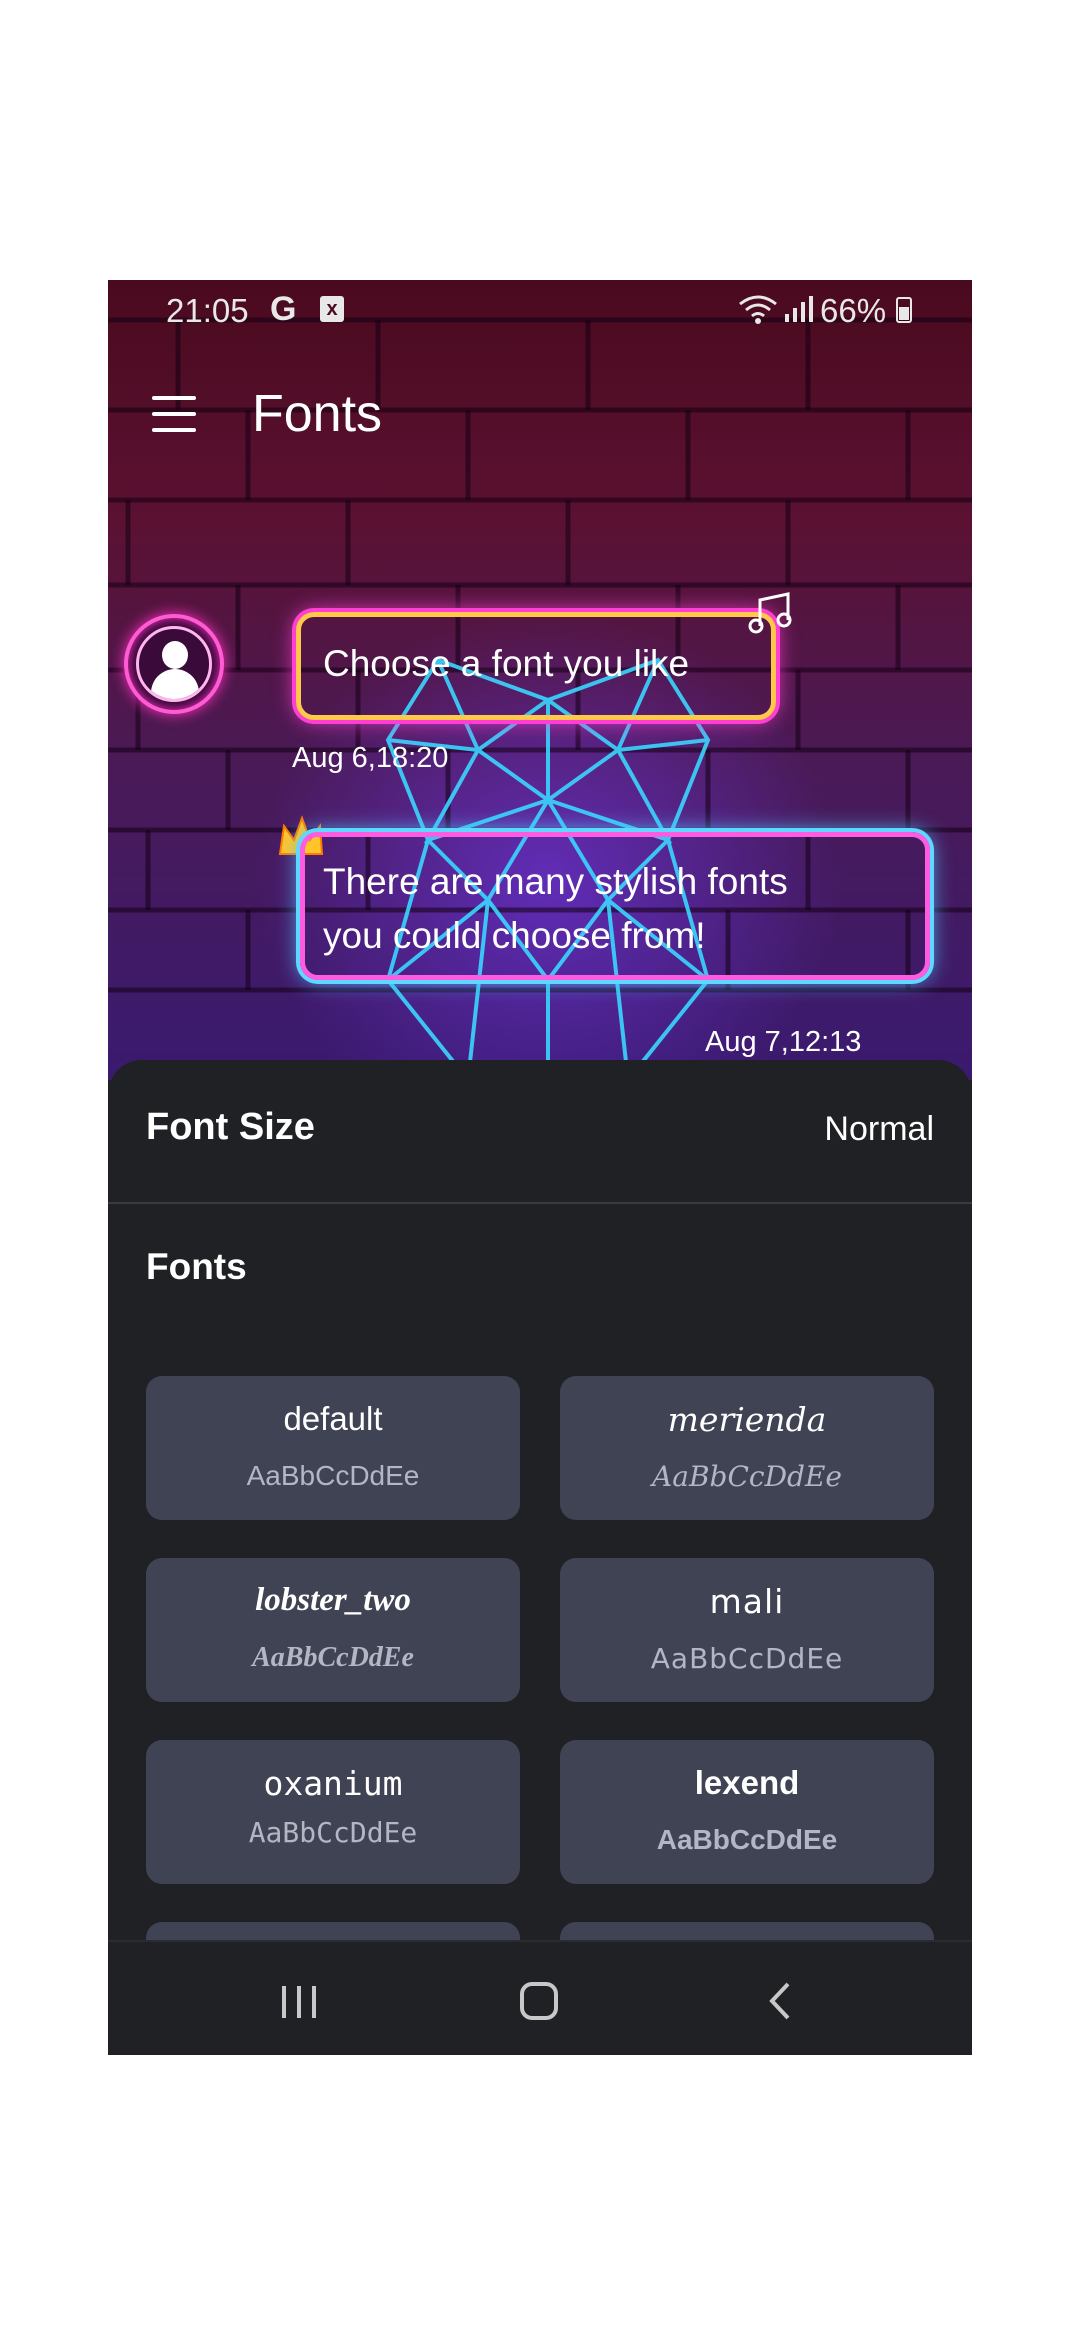 The image size is (1080, 2337). What do you see at coordinates (904, 310) in the screenshot?
I see `battery-charging-icon` at bounding box center [904, 310].